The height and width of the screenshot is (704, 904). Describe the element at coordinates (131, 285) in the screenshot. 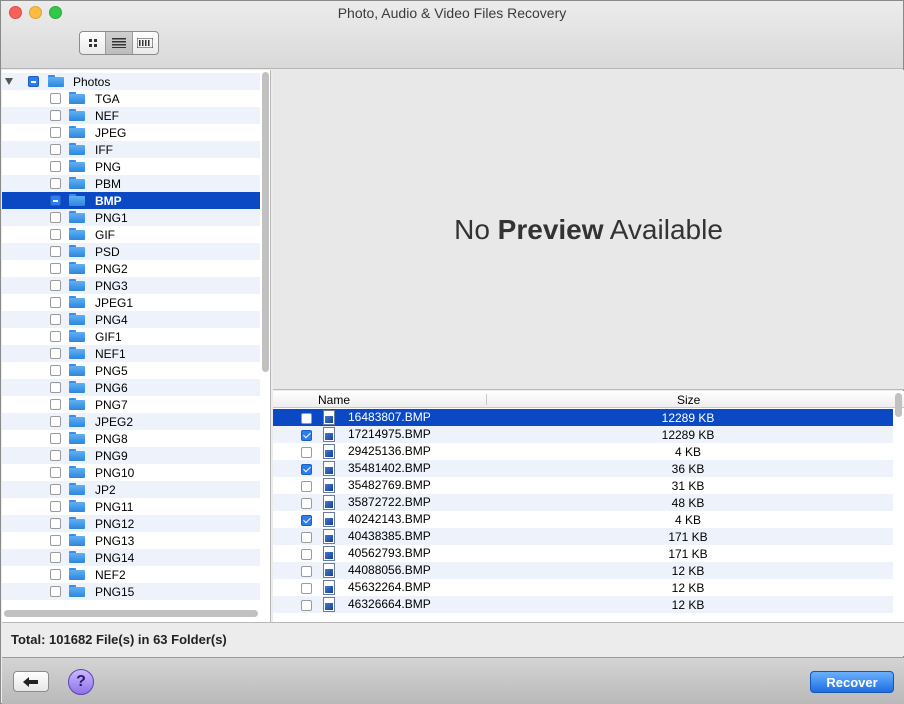

I see `tree-item: PNG3` at that location.